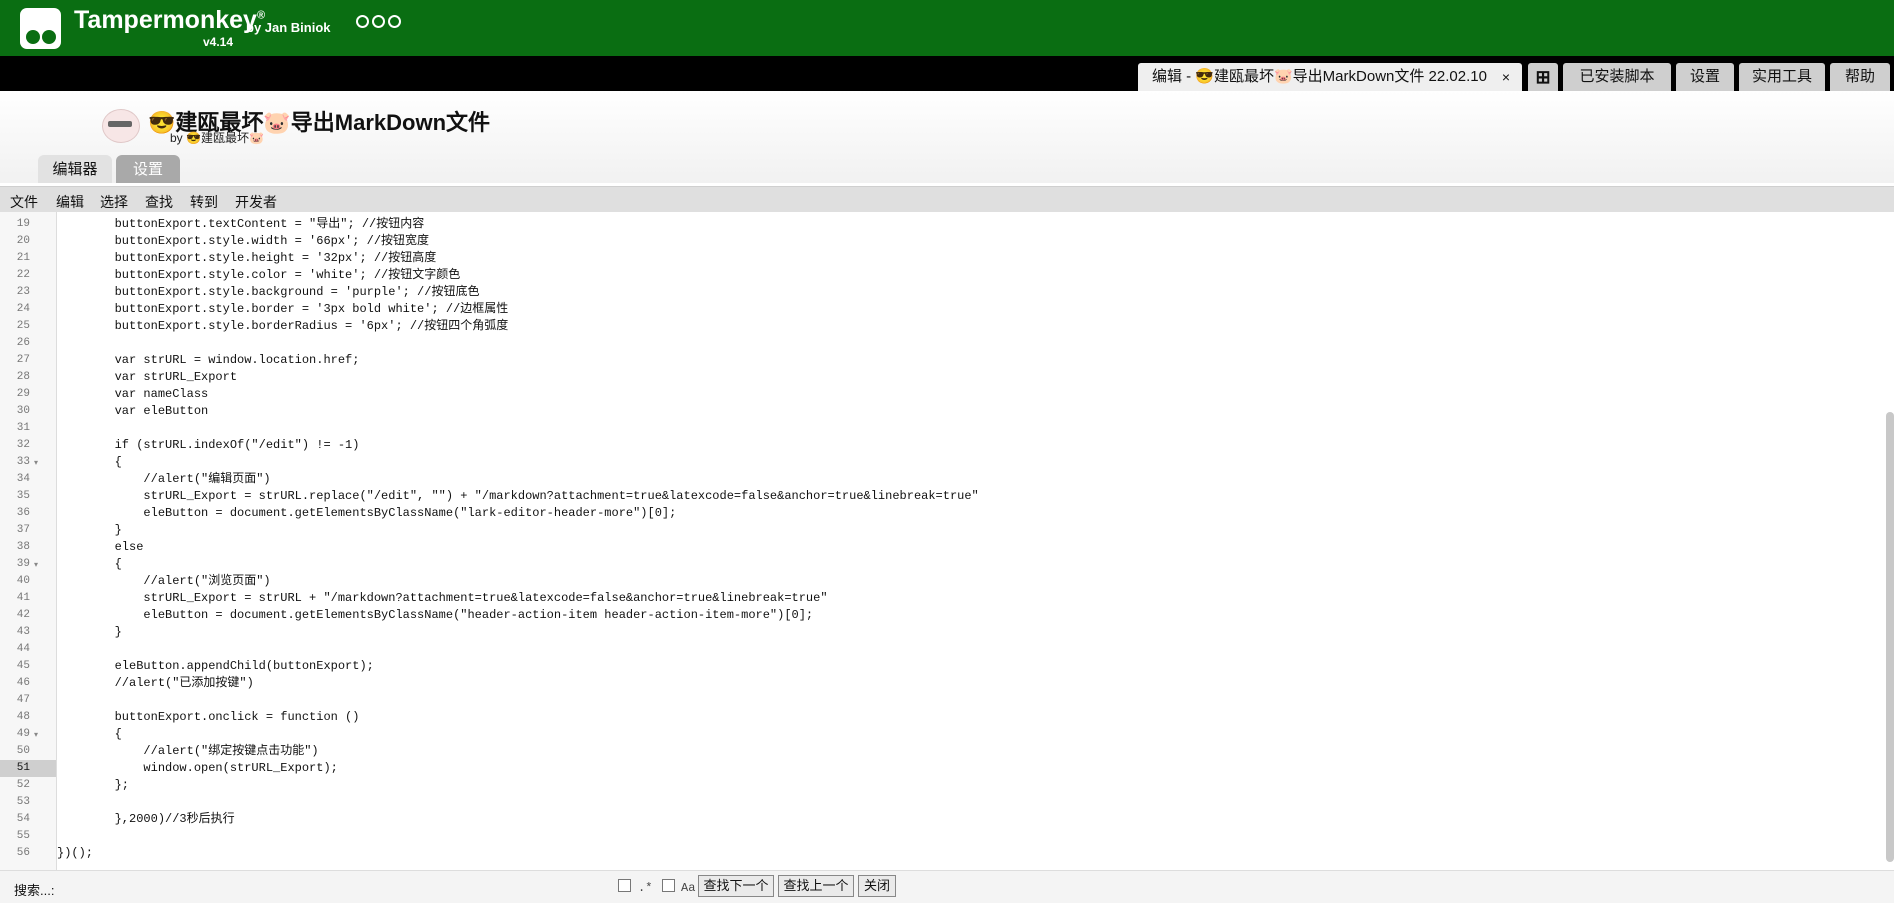  Describe the element at coordinates (170, 20) in the screenshot. I see `brand-title: Tampermonkey®` at that location.